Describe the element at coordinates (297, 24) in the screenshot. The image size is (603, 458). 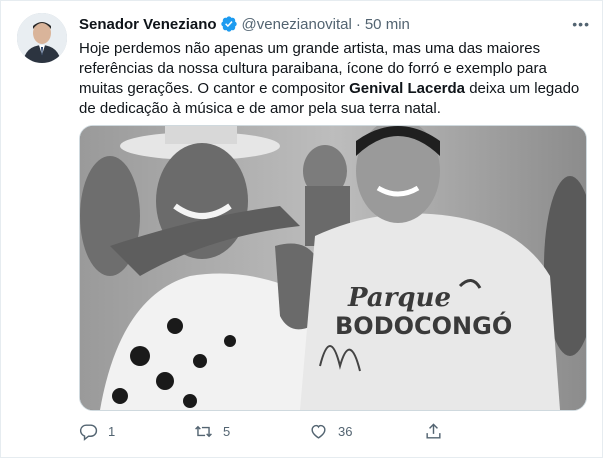
I see `author-handle: @venezianovital` at that location.